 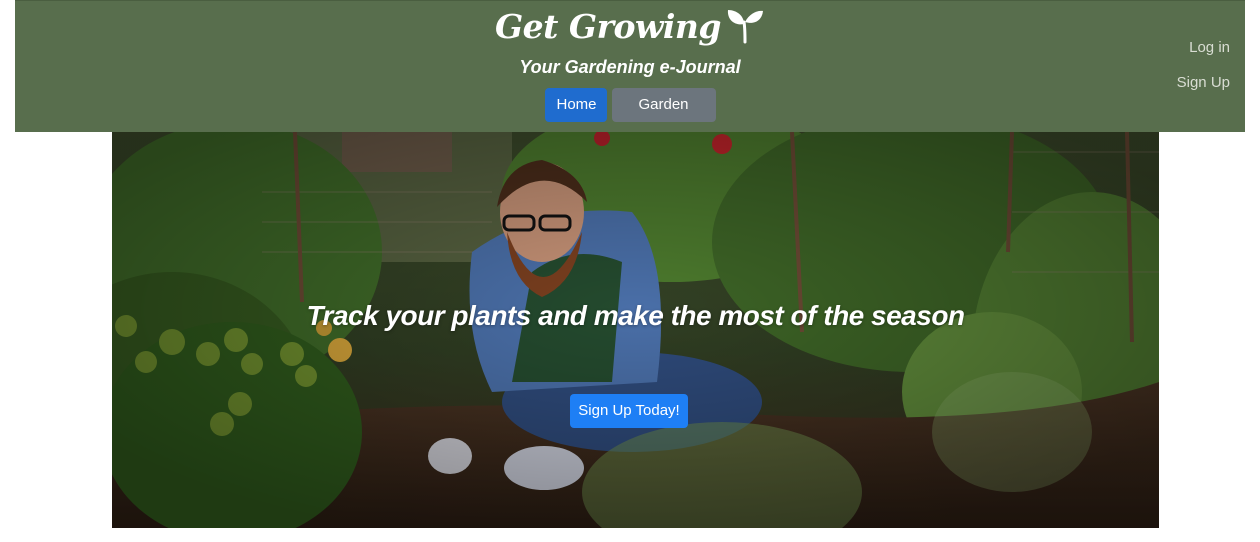 I want to click on tagline: Your Gardening e-Journal, so click(x=630, y=67).